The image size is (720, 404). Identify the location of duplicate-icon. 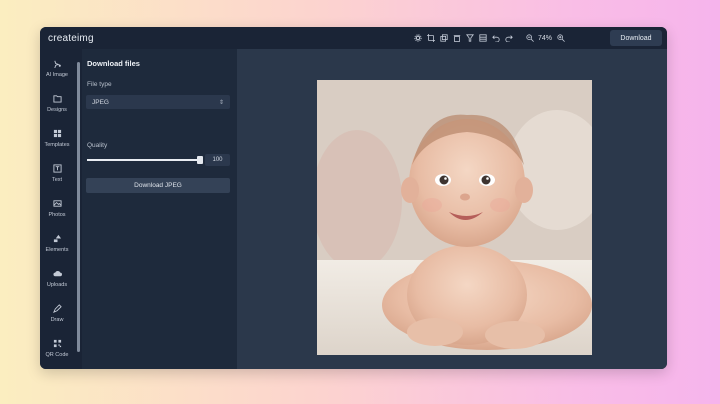
(443, 38).